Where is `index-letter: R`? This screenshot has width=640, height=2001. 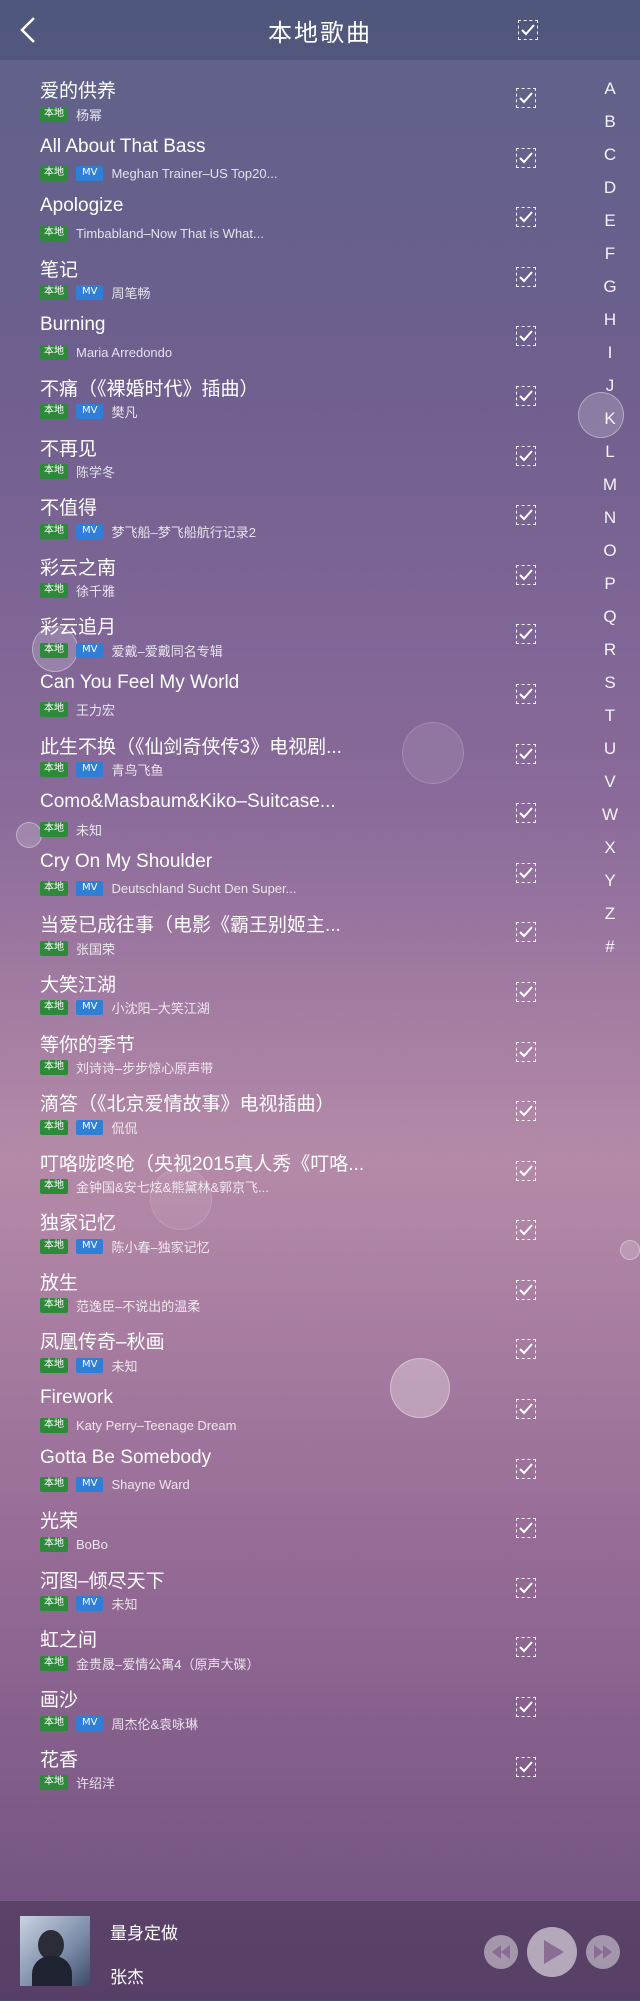 index-letter: R is located at coordinates (610, 649).